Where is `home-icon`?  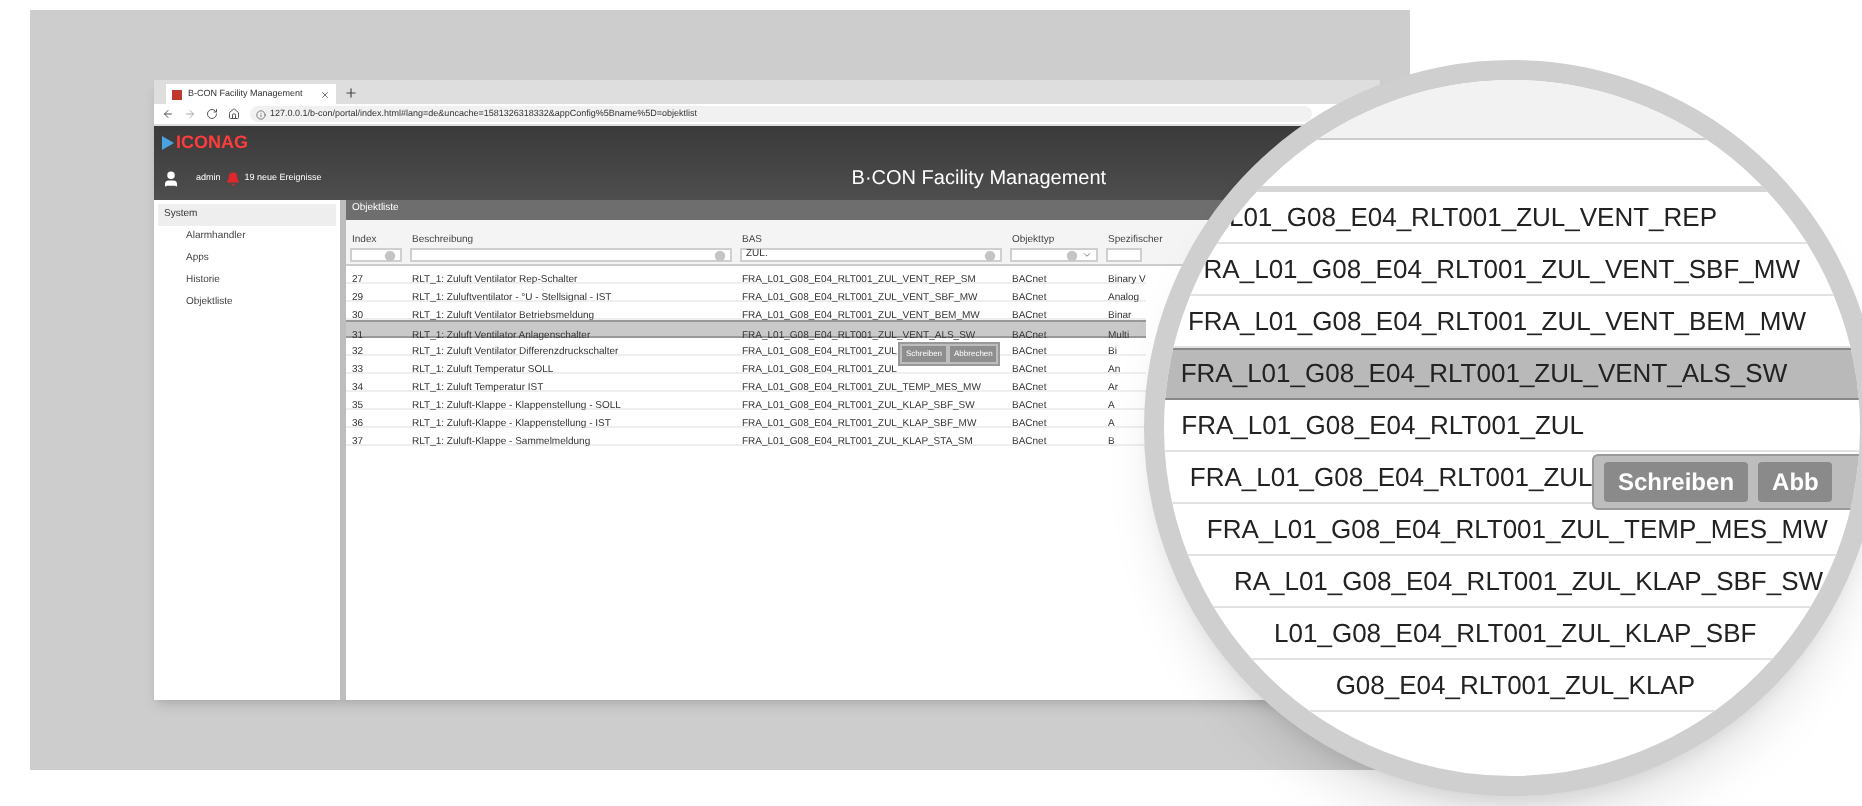 home-icon is located at coordinates (234, 114).